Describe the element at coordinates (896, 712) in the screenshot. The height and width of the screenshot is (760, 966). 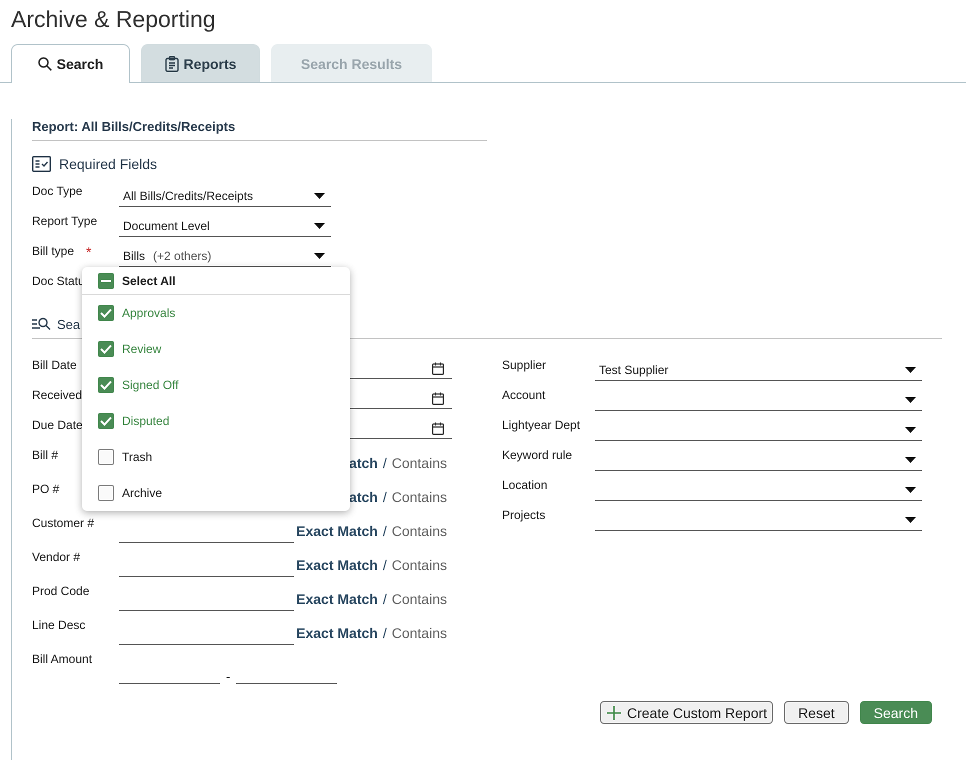
I see `search-button: Search` at that location.